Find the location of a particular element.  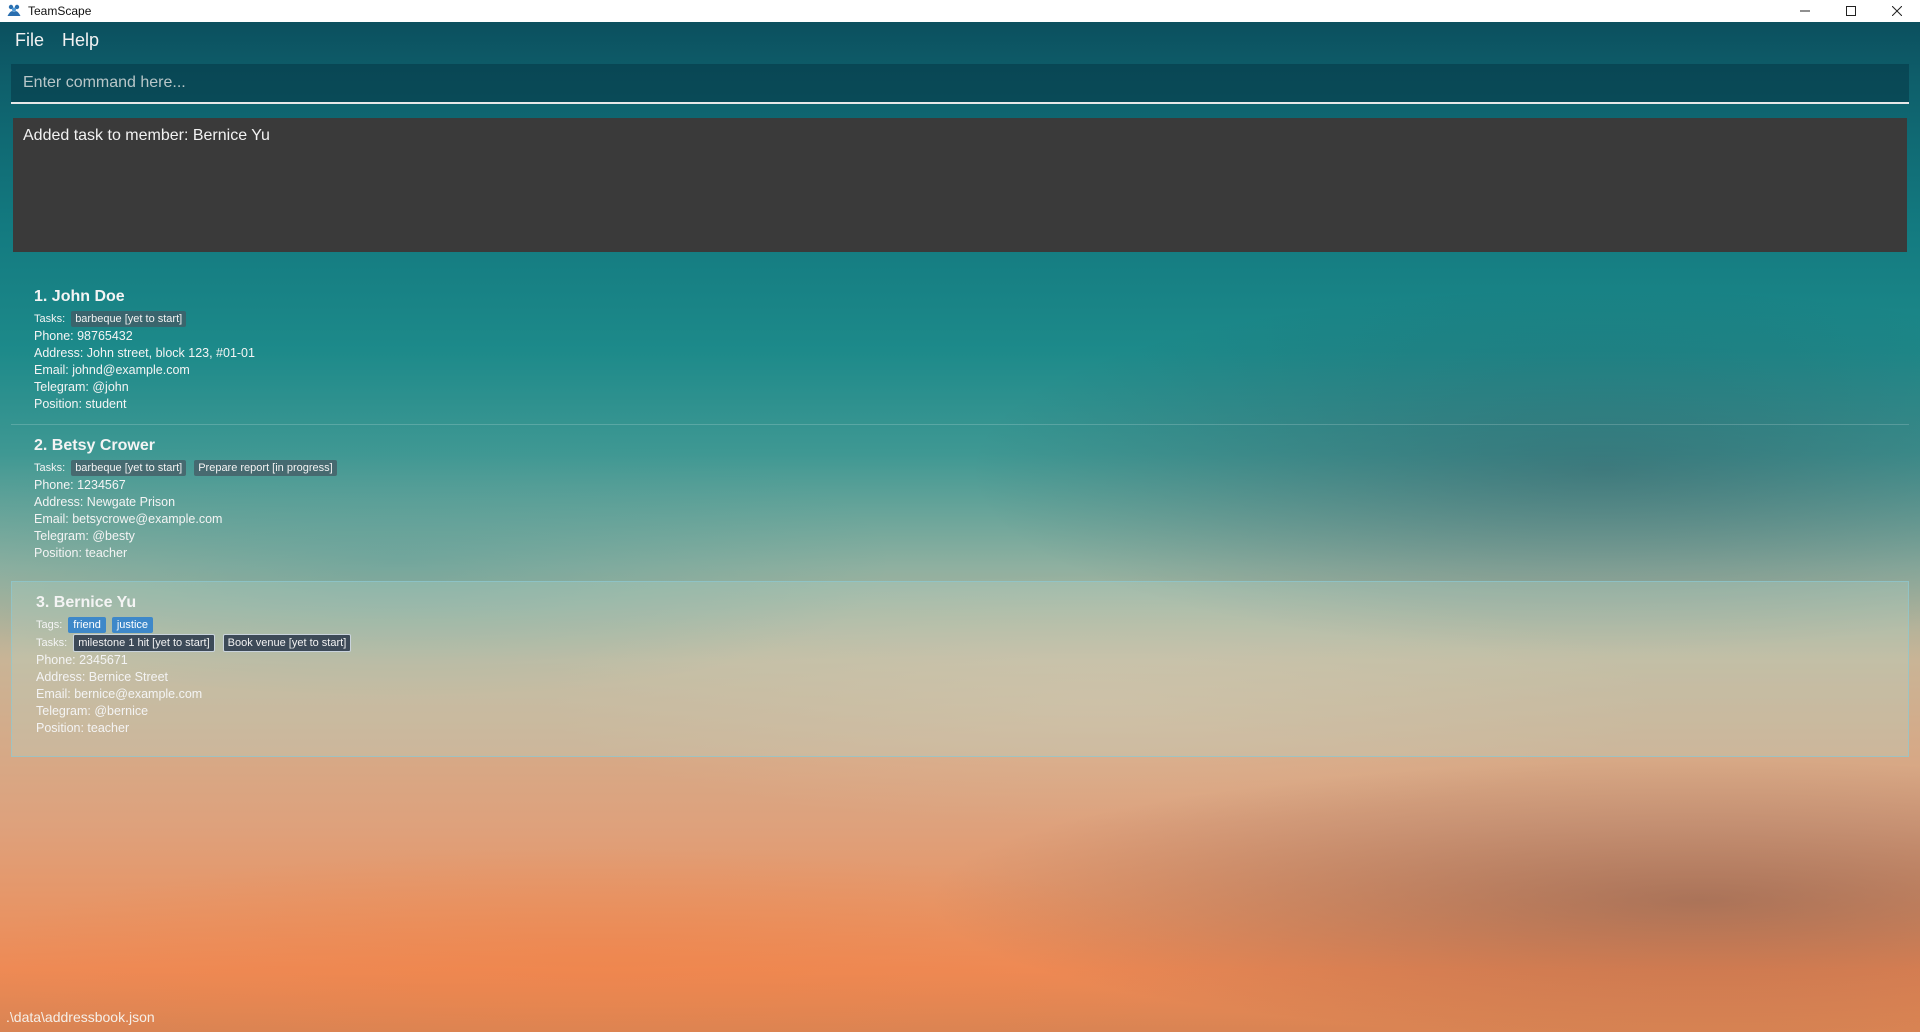

member-email: Email: betsycrowe@example.com is located at coordinates (128, 519).